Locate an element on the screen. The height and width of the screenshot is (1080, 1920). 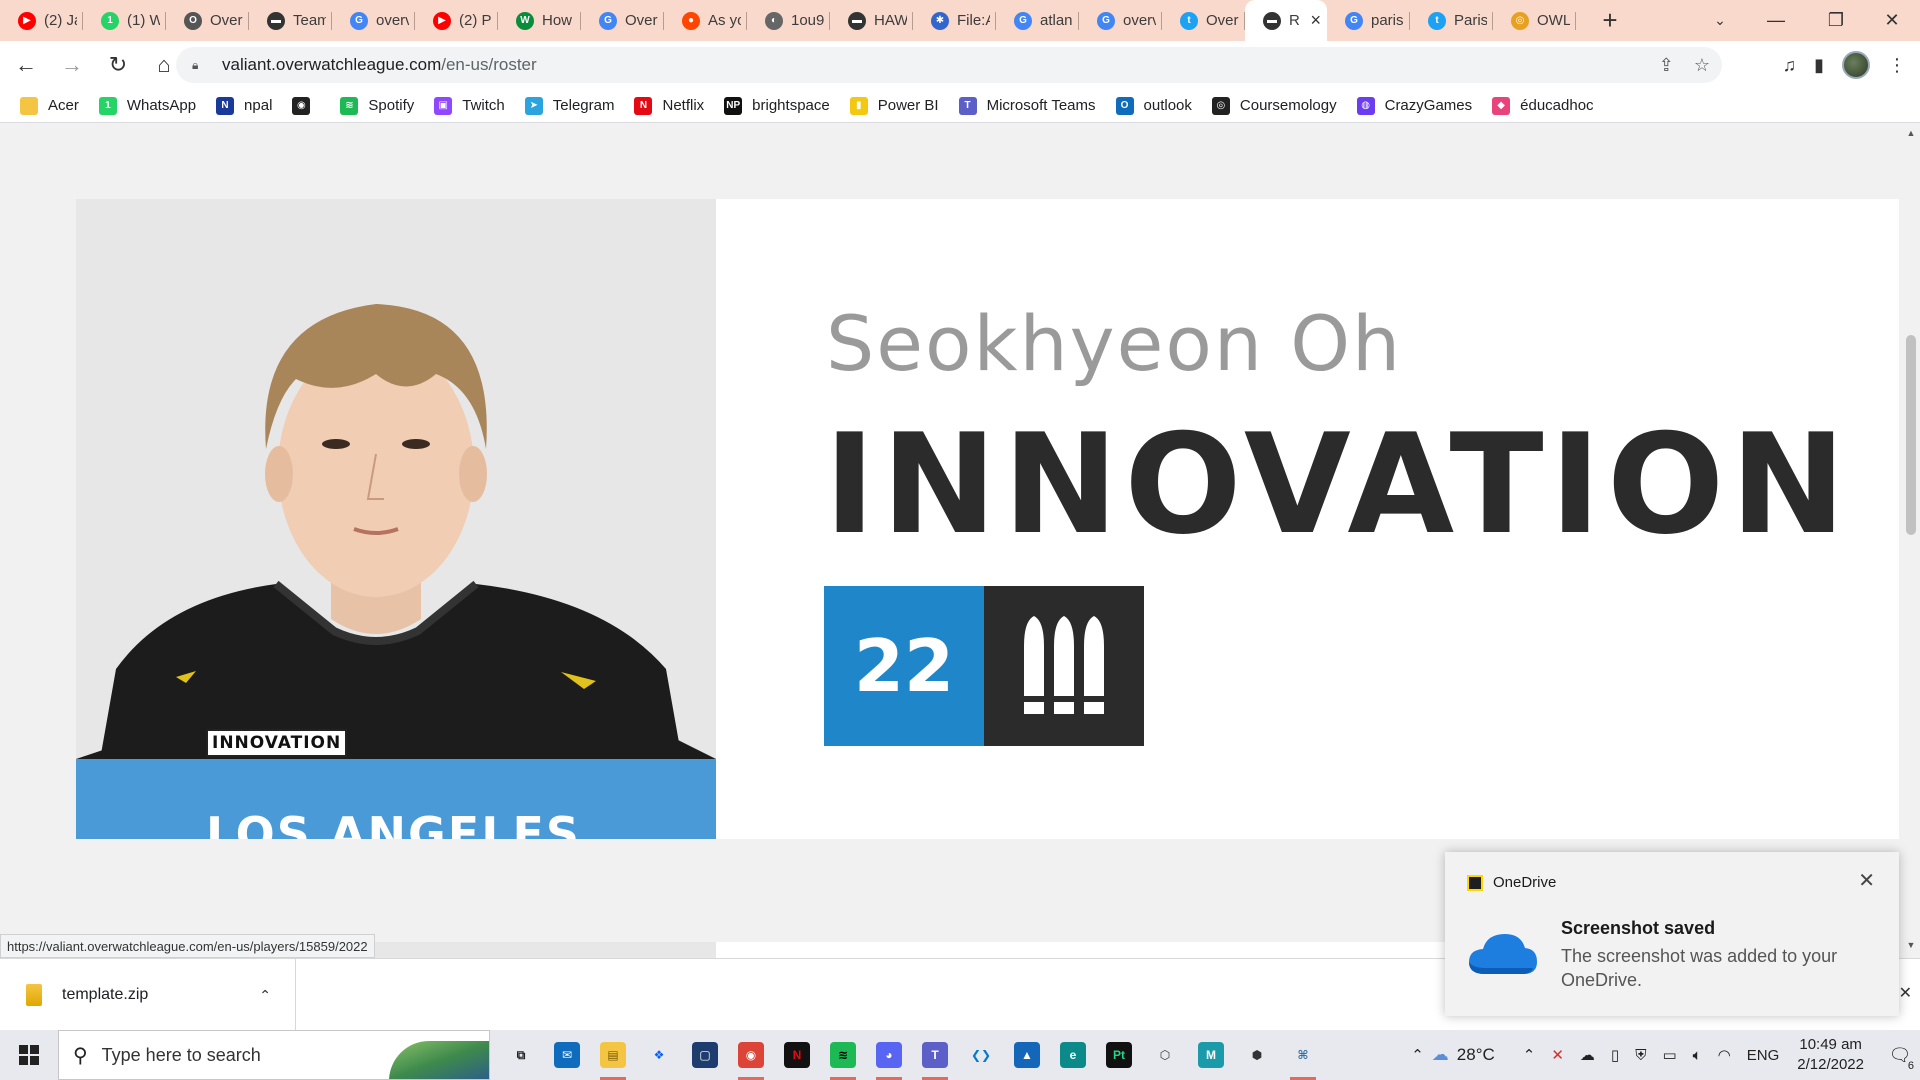
unity-icon: ⬡ is located at coordinates (1165, 1055).